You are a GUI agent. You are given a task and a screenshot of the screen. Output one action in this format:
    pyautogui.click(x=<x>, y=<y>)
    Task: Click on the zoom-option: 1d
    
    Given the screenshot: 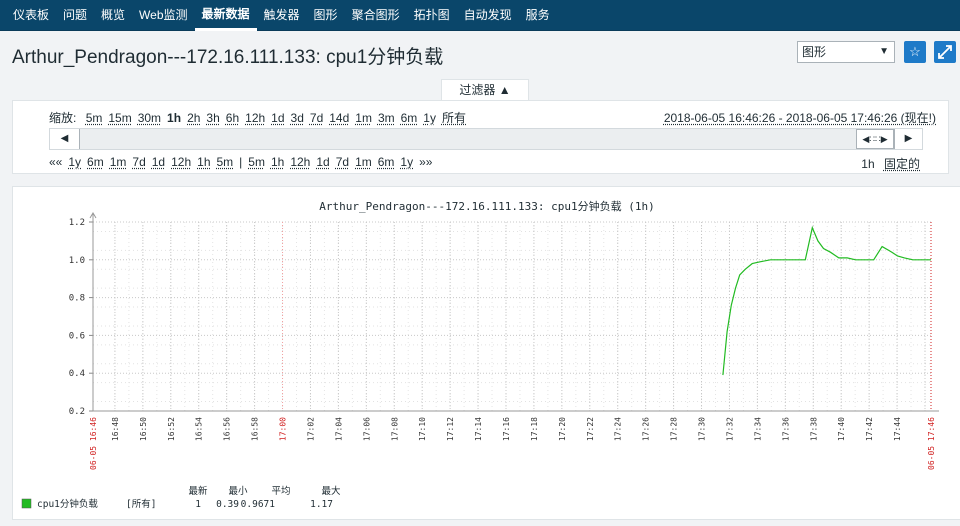 What is the action you would take?
    pyautogui.click(x=277, y=118)
    